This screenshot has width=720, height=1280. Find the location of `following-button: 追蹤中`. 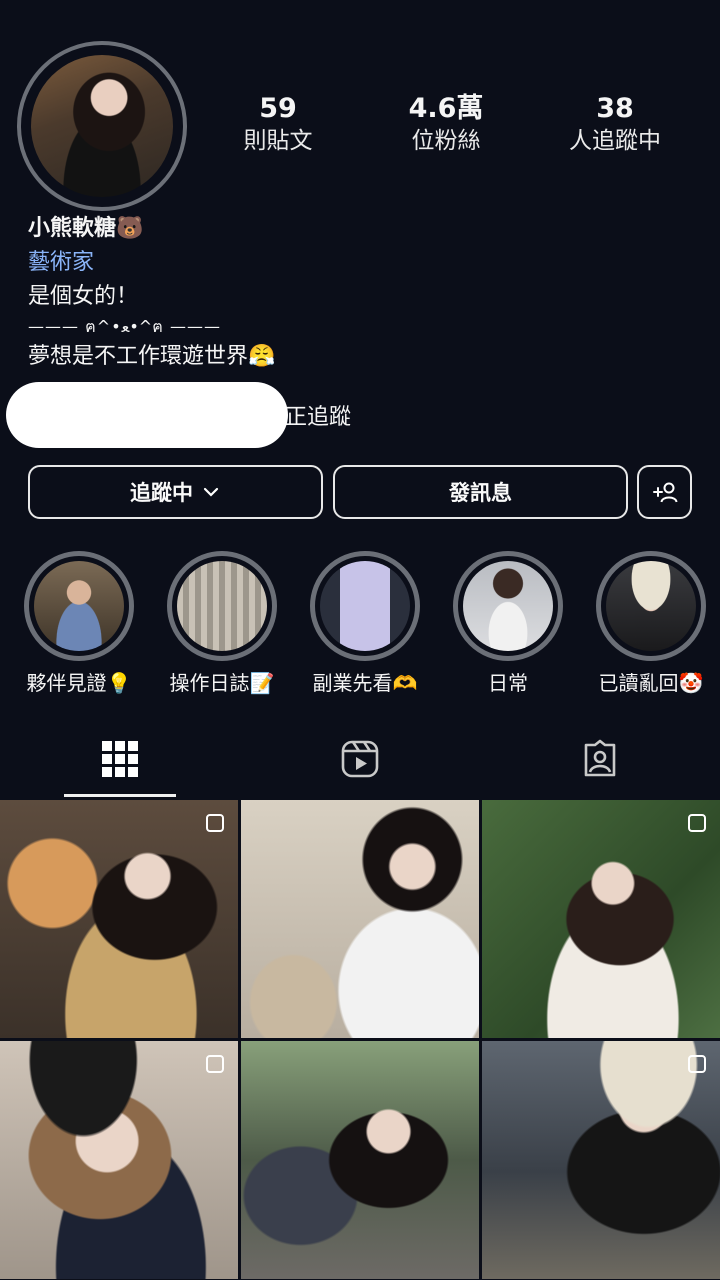

following-button: 追蹤中 is located at coordinates (175, 492).